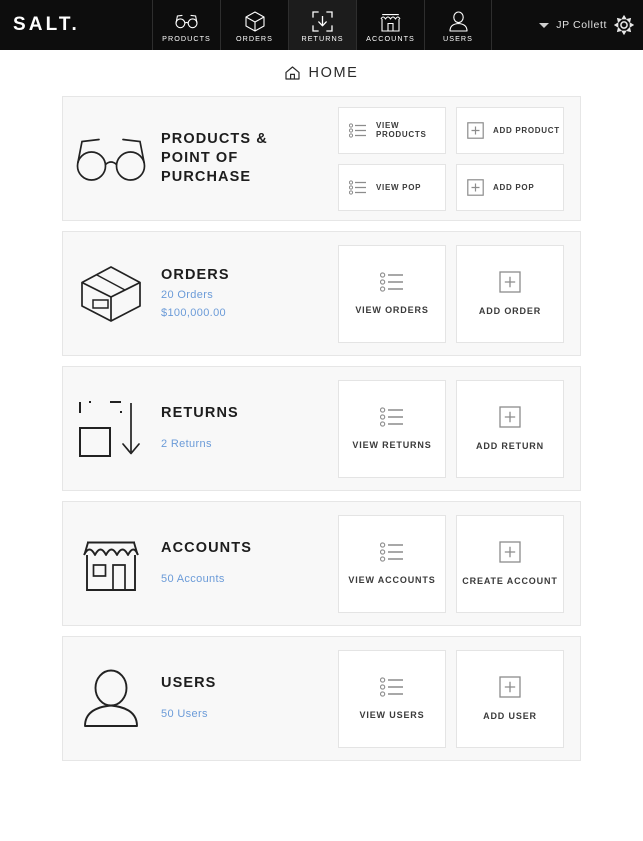 The image size is (643, 841). I want to click on add-return-button: ADD RETURN, so click(510, 428).